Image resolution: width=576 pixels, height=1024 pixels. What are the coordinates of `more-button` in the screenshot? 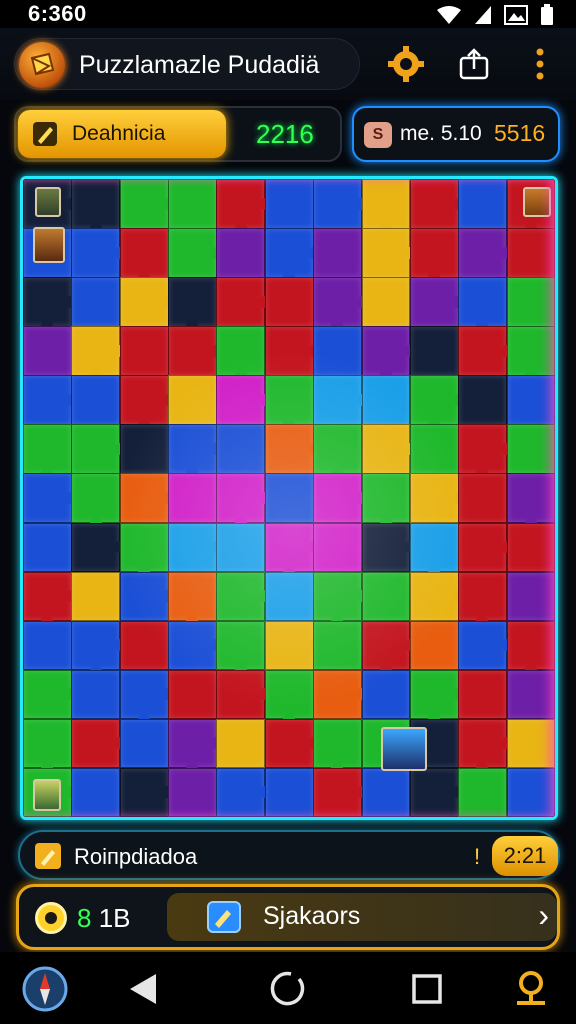 It's located at (540, 64).